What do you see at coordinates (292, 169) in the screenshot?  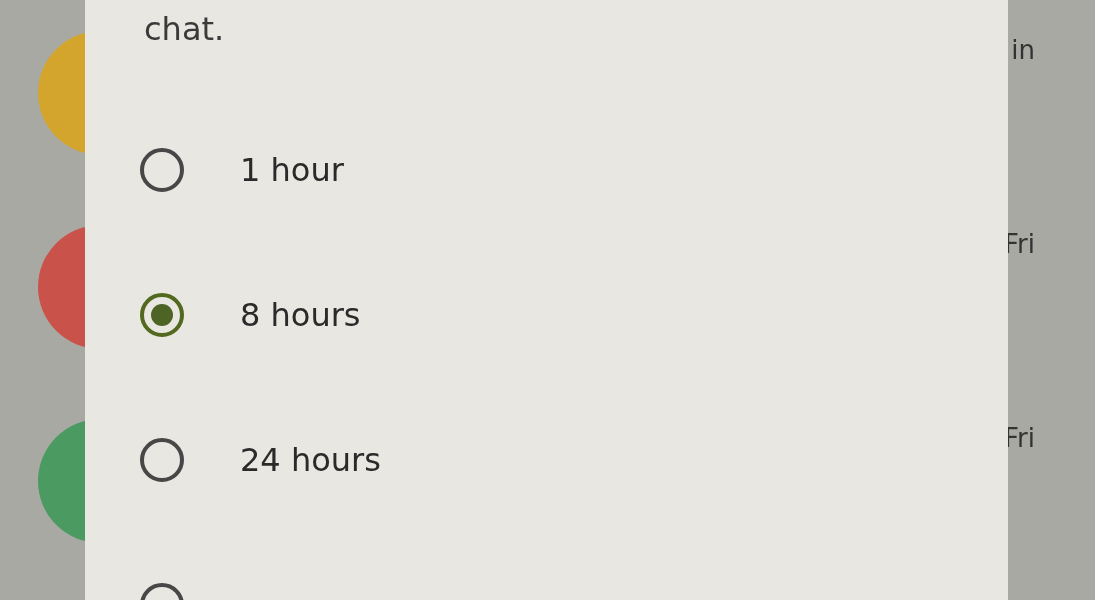 I see `option-label: 1 hour` at bounding box center [292, 169].